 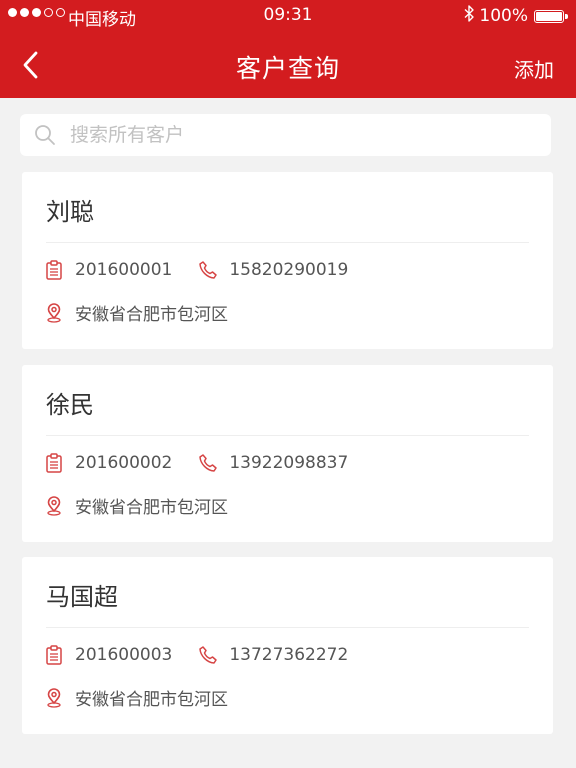 What do you see at coordinates (287, 68) in the screenshot?
I see `page-title: 客户查询` at bounding box center [287, 68].